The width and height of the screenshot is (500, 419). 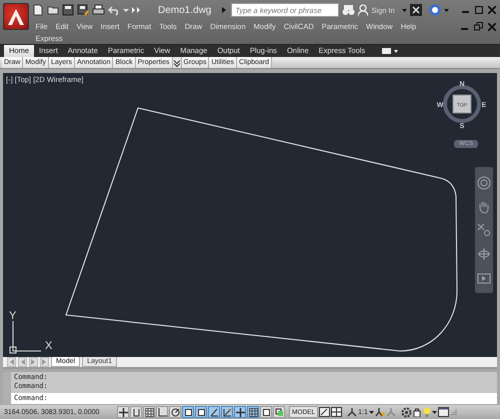 I want to click on steering-wheel-icon, so click(x=484, y=183).